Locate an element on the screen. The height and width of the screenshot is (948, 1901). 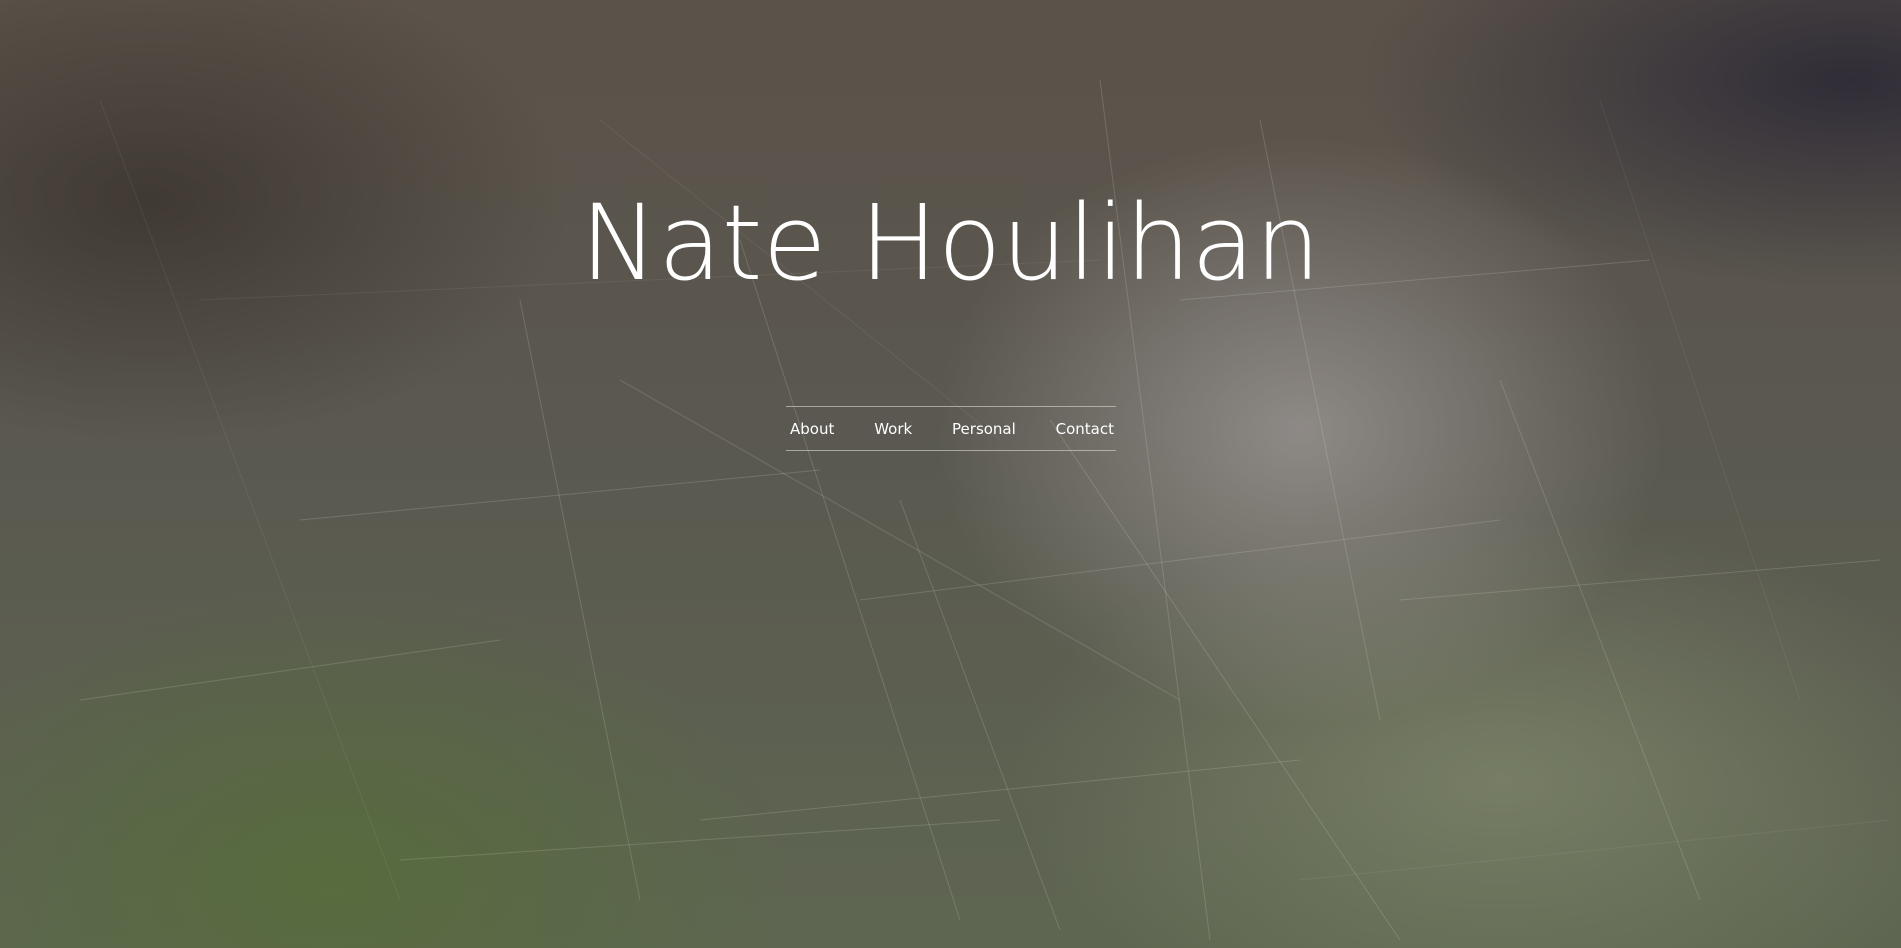
nav-link-personal: Personal is located at coordinates (984, 428).